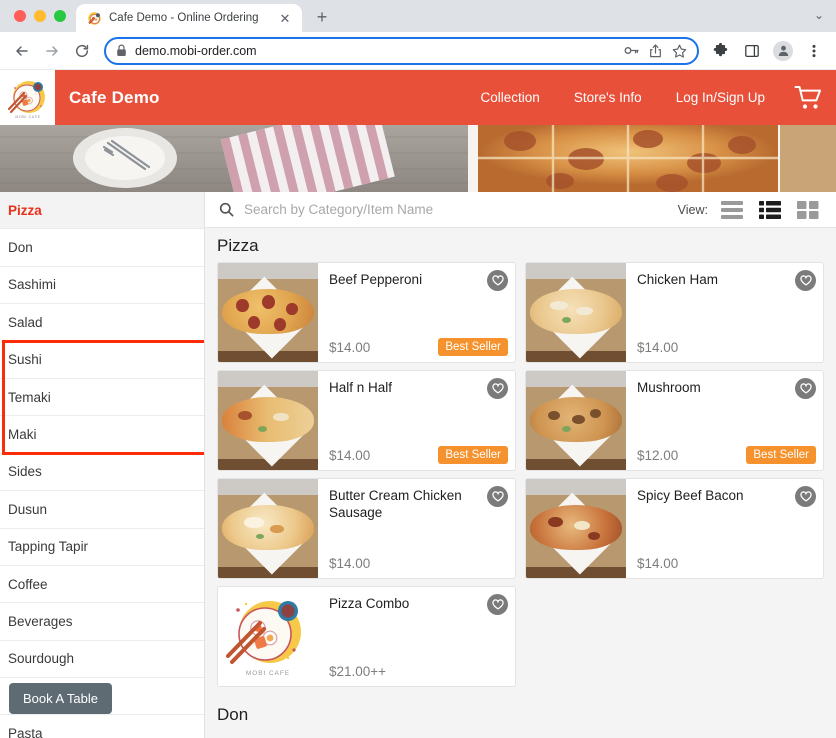 Image resolution: width=836 pixels, height=738 pixels. I want to click on browser-toolbar: demo.mobi-order.com, so click(418, 51).